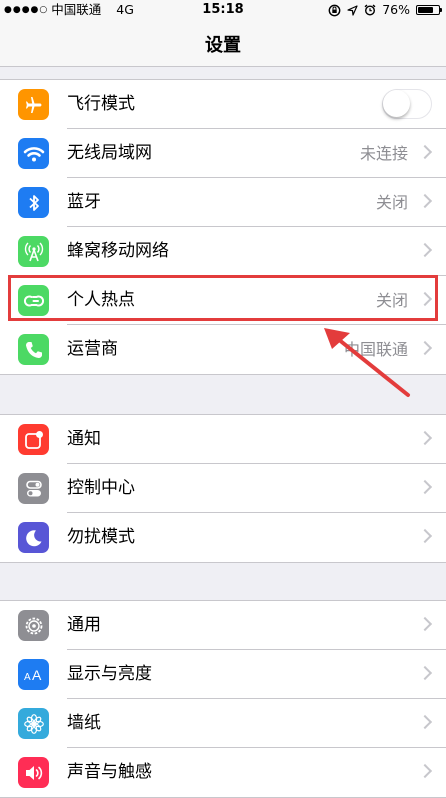 The height and width of the screenshot is (798, 446). I want to click on settings-row-airplane-mode: 飞行模式, so click(223, 104).